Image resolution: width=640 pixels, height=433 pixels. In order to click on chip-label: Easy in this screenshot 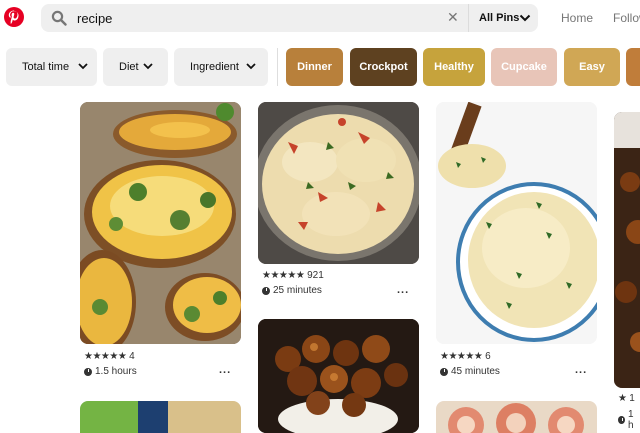, I will do `click(592, 67)`.